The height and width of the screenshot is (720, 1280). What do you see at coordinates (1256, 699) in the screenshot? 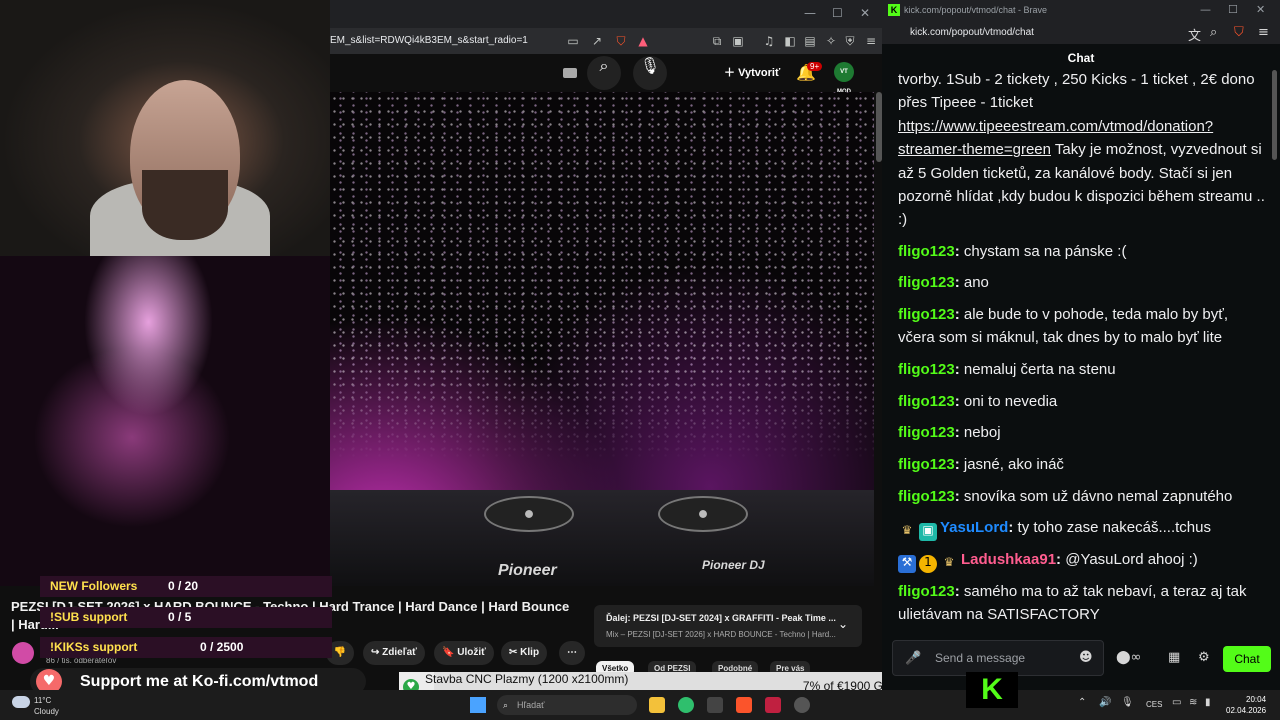
I see `clock-time: 20:04` at bounding box center [1256, 699].